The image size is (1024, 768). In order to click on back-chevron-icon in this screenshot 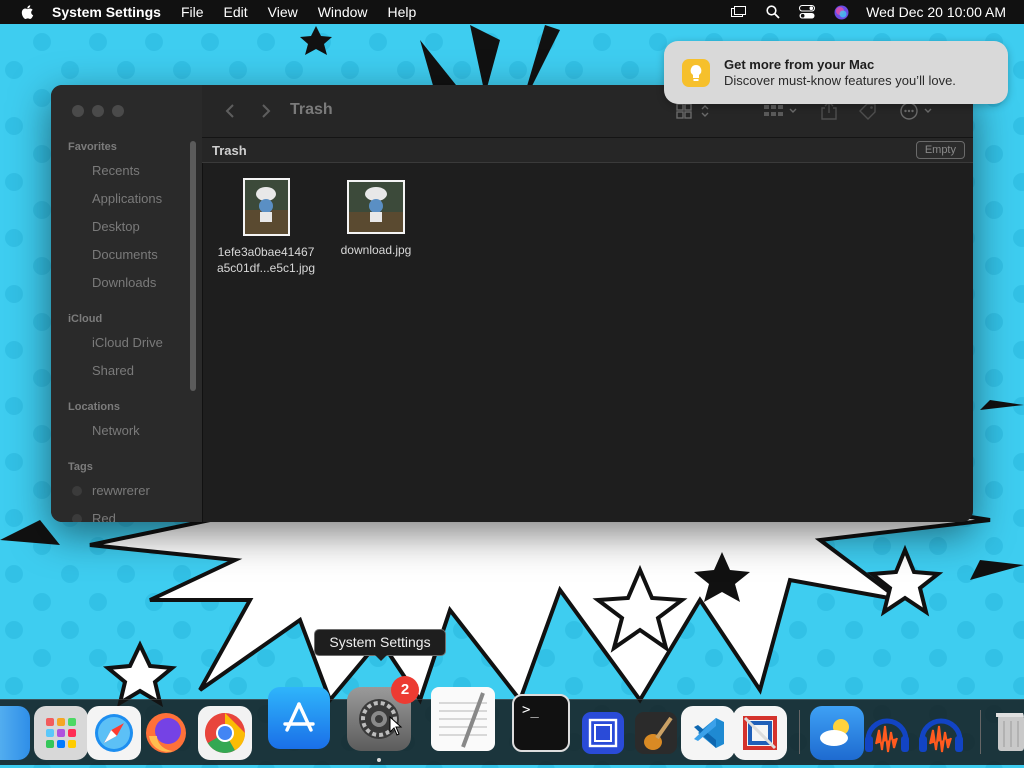, I will do `click(230, 111)`.